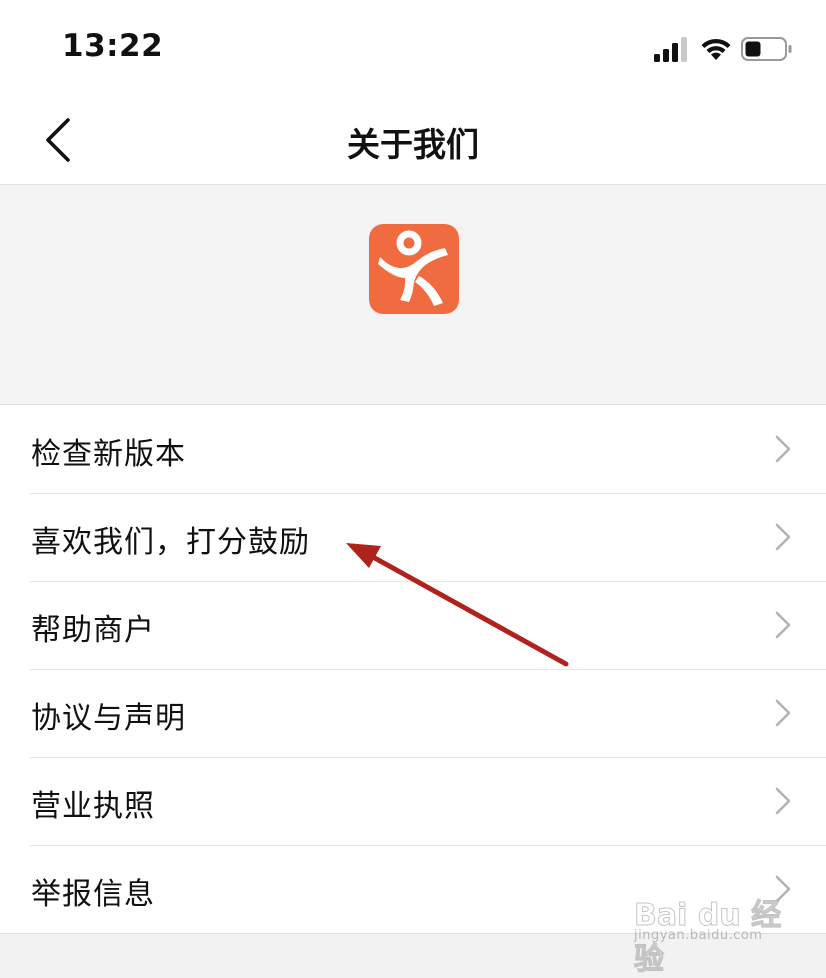  What do you see at coordinates (413, 537) in the screenshot?
I see `menu-item-rate-us: 喜欢我们，打分鼓励` at bounding box center [413, 537].